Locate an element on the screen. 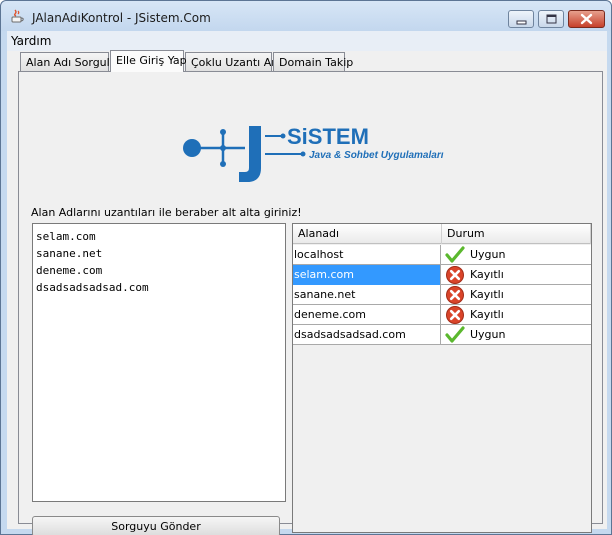  table-row: dsadsadsadsad.com Uygun is located at coordinates (442, 335).